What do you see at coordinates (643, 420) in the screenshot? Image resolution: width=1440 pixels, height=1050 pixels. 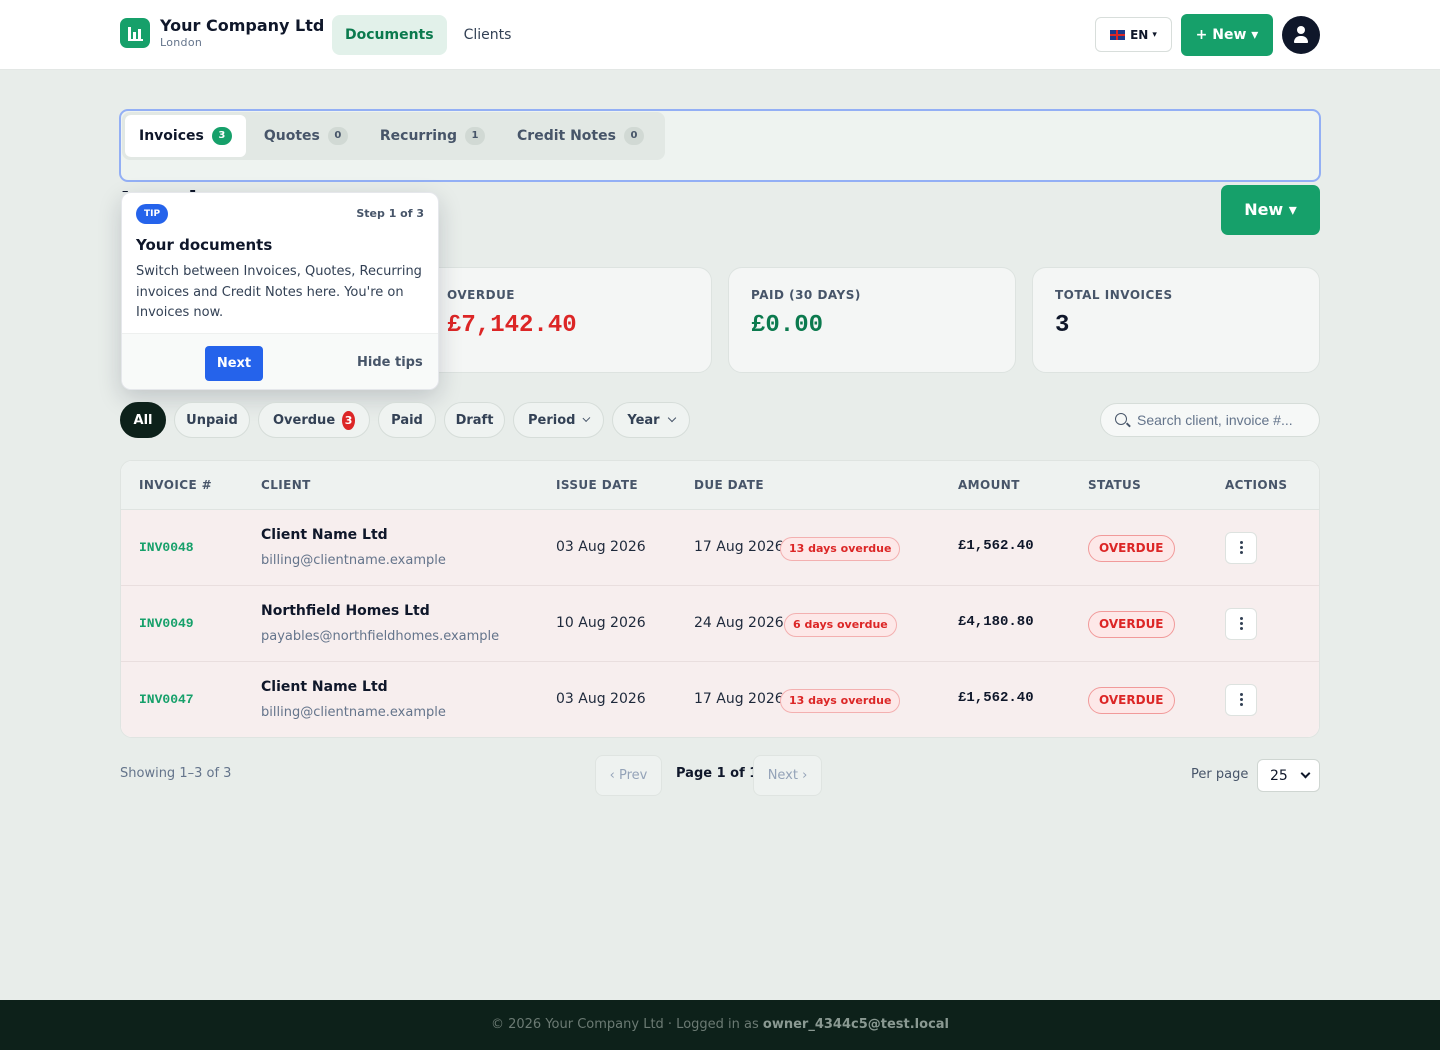 I see `filter-label: Year` at bounding box center [643, 420].